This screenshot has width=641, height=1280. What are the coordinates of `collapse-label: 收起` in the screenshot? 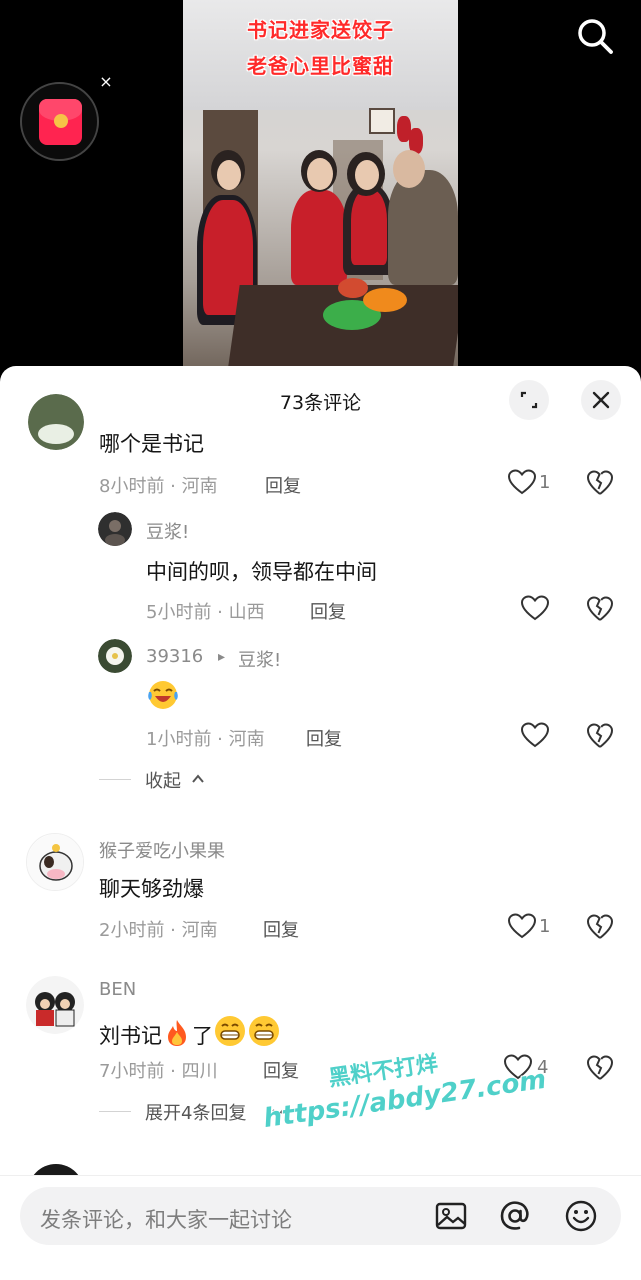 It's located at (163, 781).